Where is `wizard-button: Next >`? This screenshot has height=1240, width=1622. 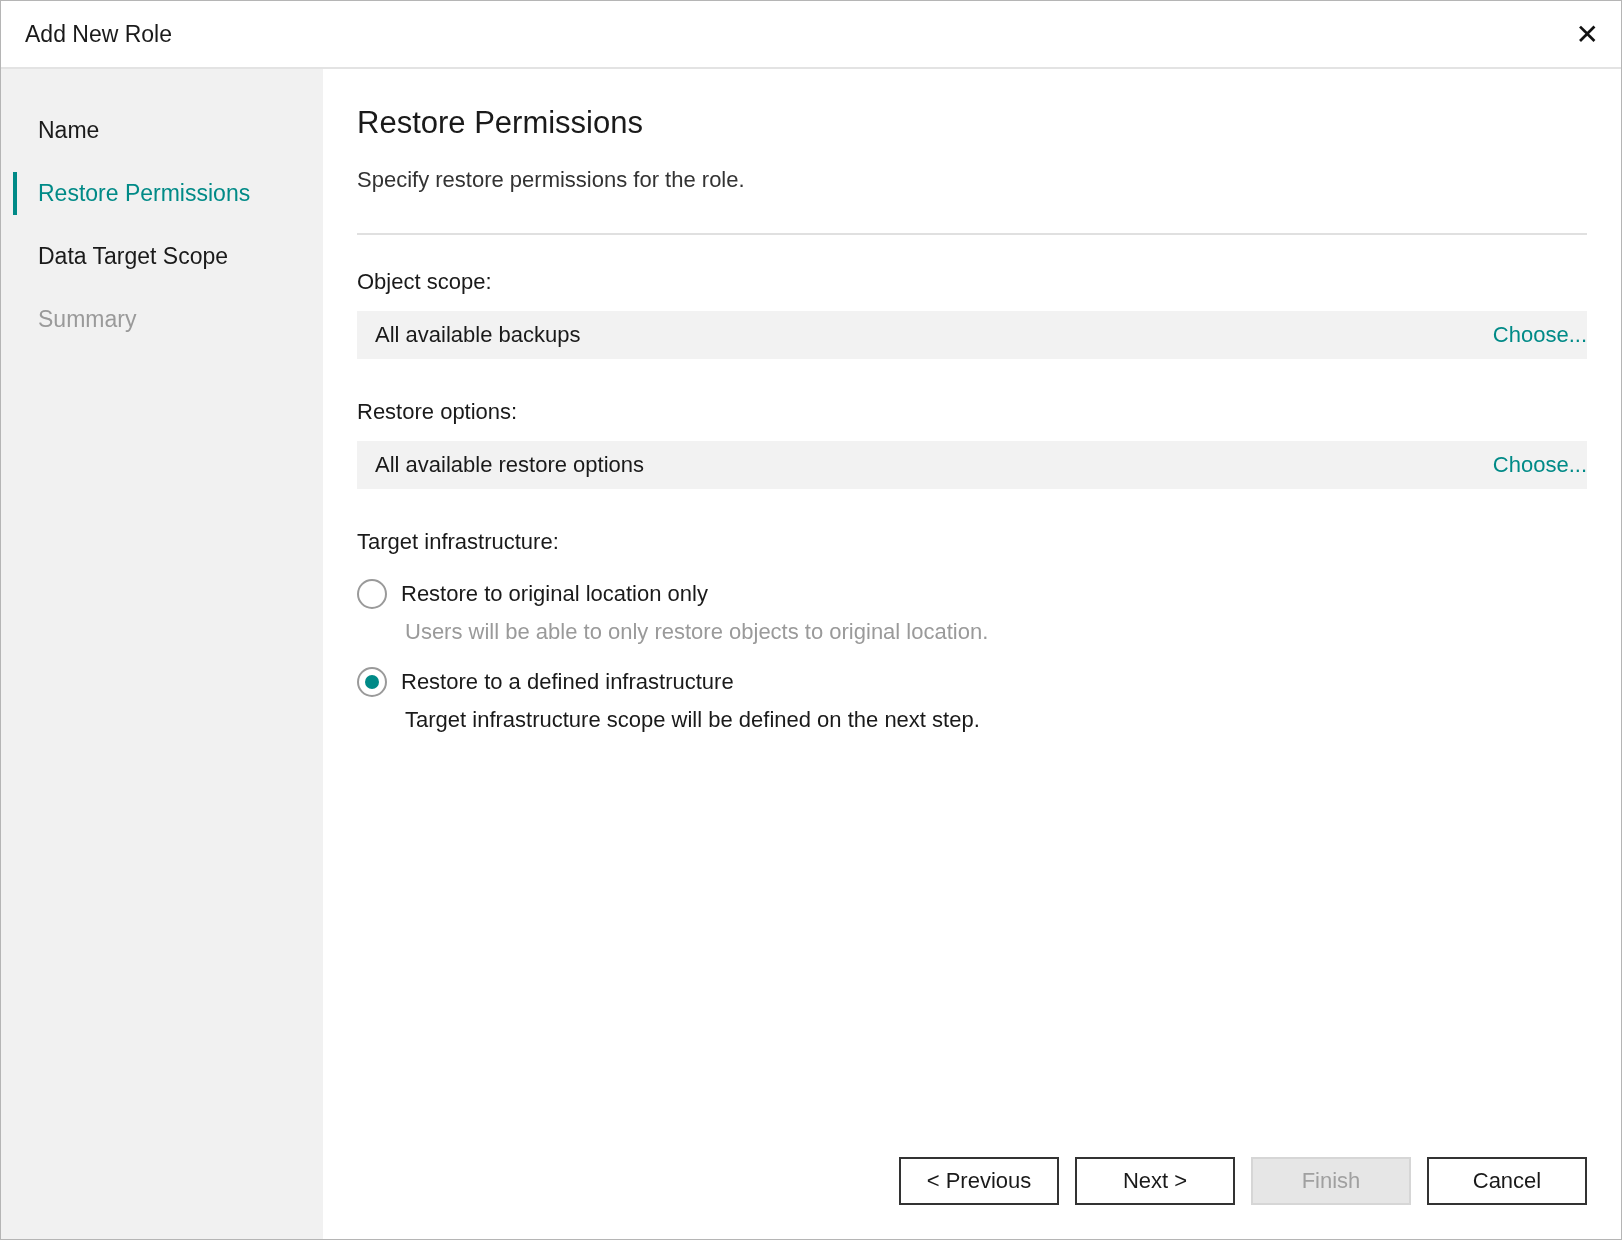 wizard-button: Next > is located at coordinates (1155, 1181).